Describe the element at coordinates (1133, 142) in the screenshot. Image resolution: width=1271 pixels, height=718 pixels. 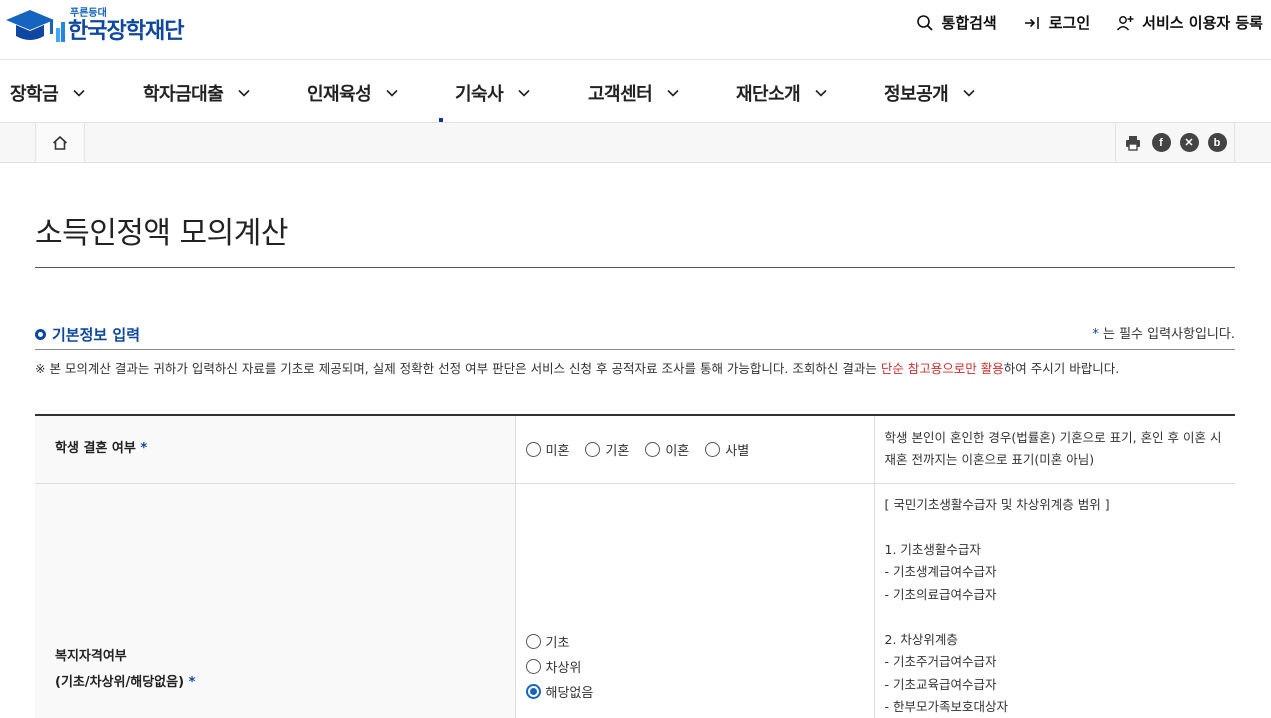
I see `print-icon` at that location.